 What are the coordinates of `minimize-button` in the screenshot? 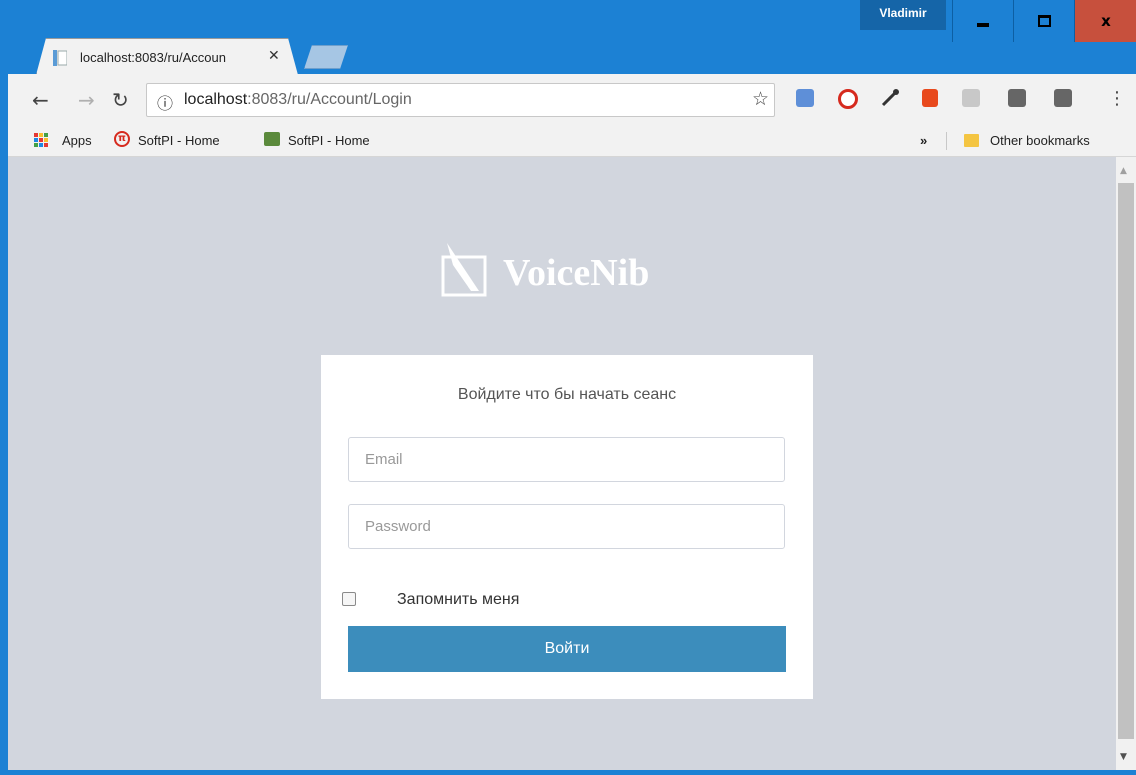 It's located at (982, 21).